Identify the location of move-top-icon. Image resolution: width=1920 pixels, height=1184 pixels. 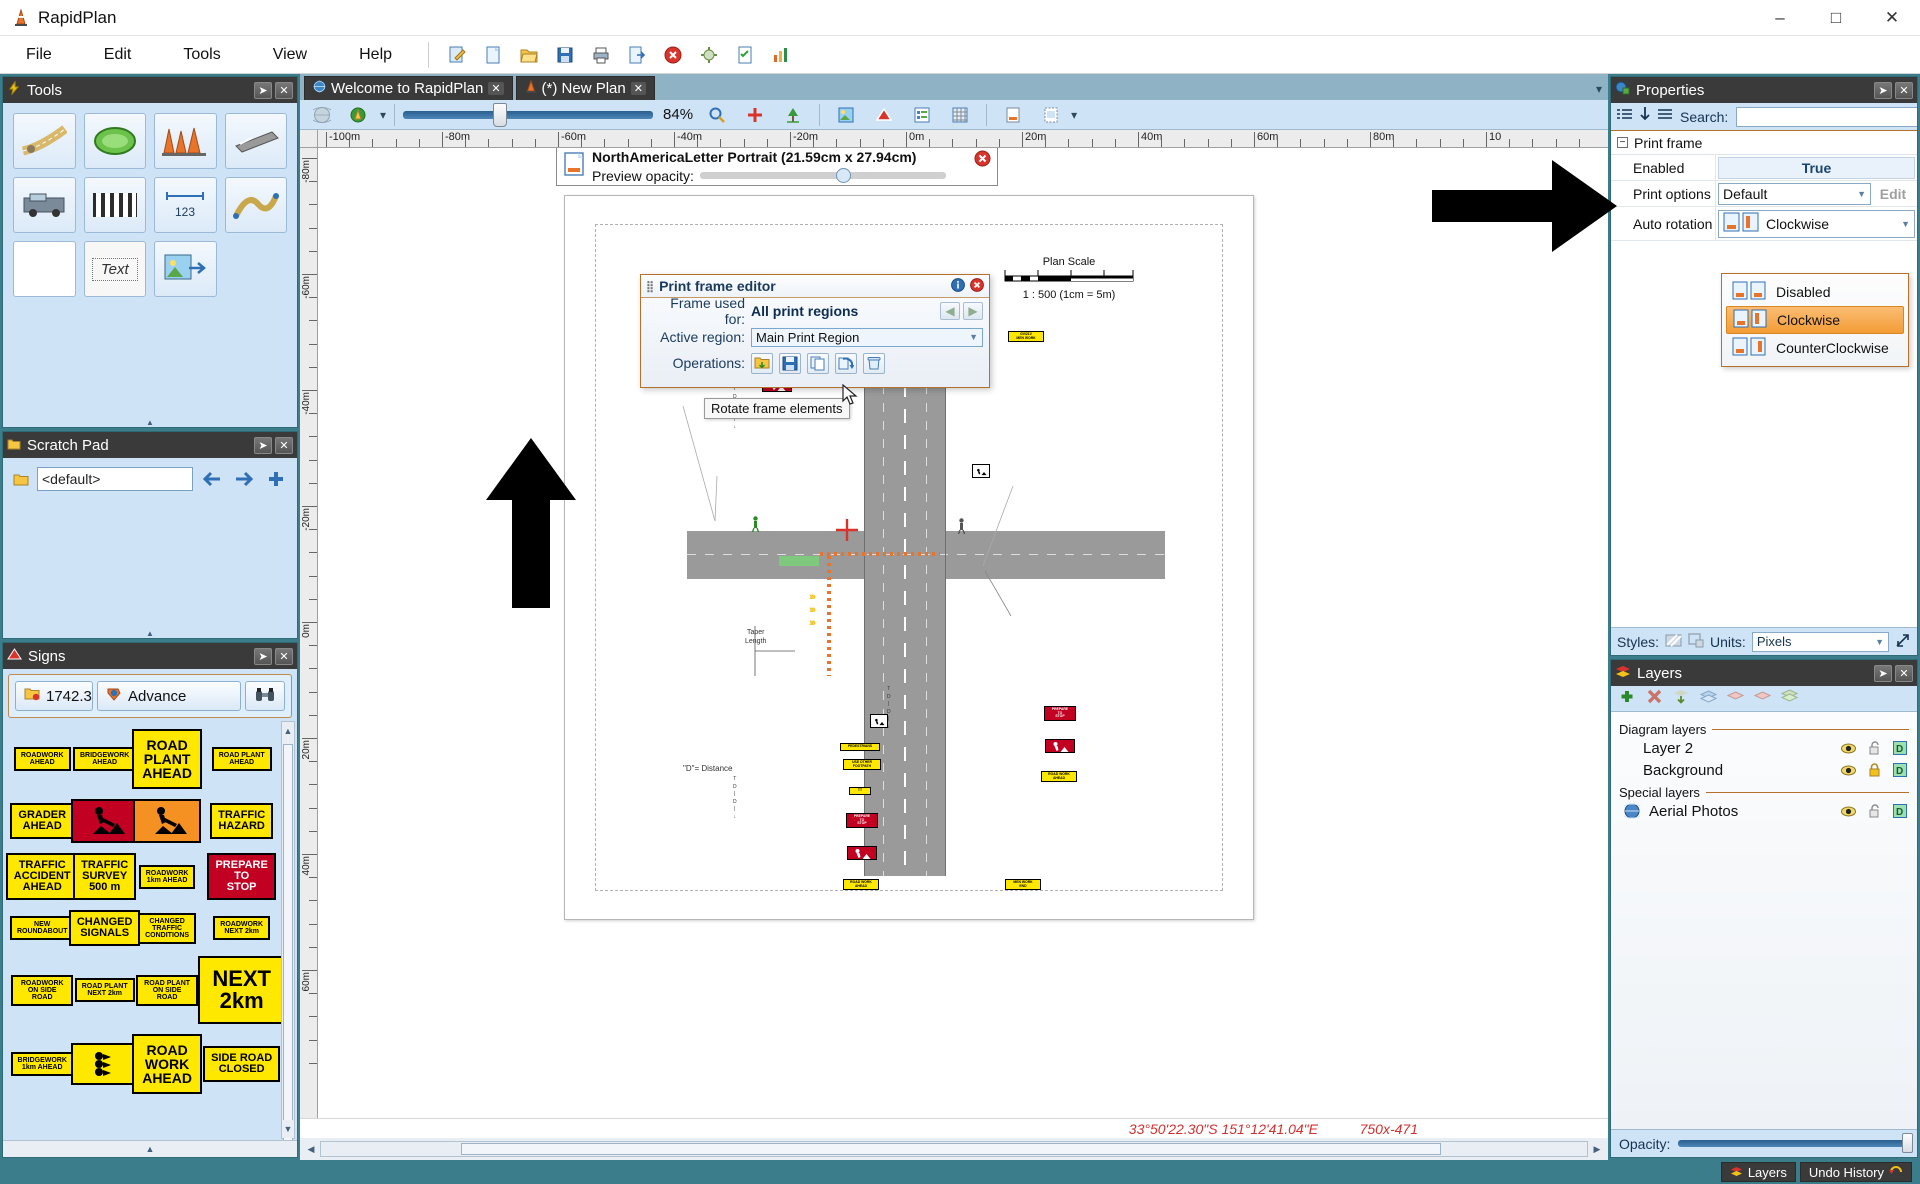
(1762, 698).